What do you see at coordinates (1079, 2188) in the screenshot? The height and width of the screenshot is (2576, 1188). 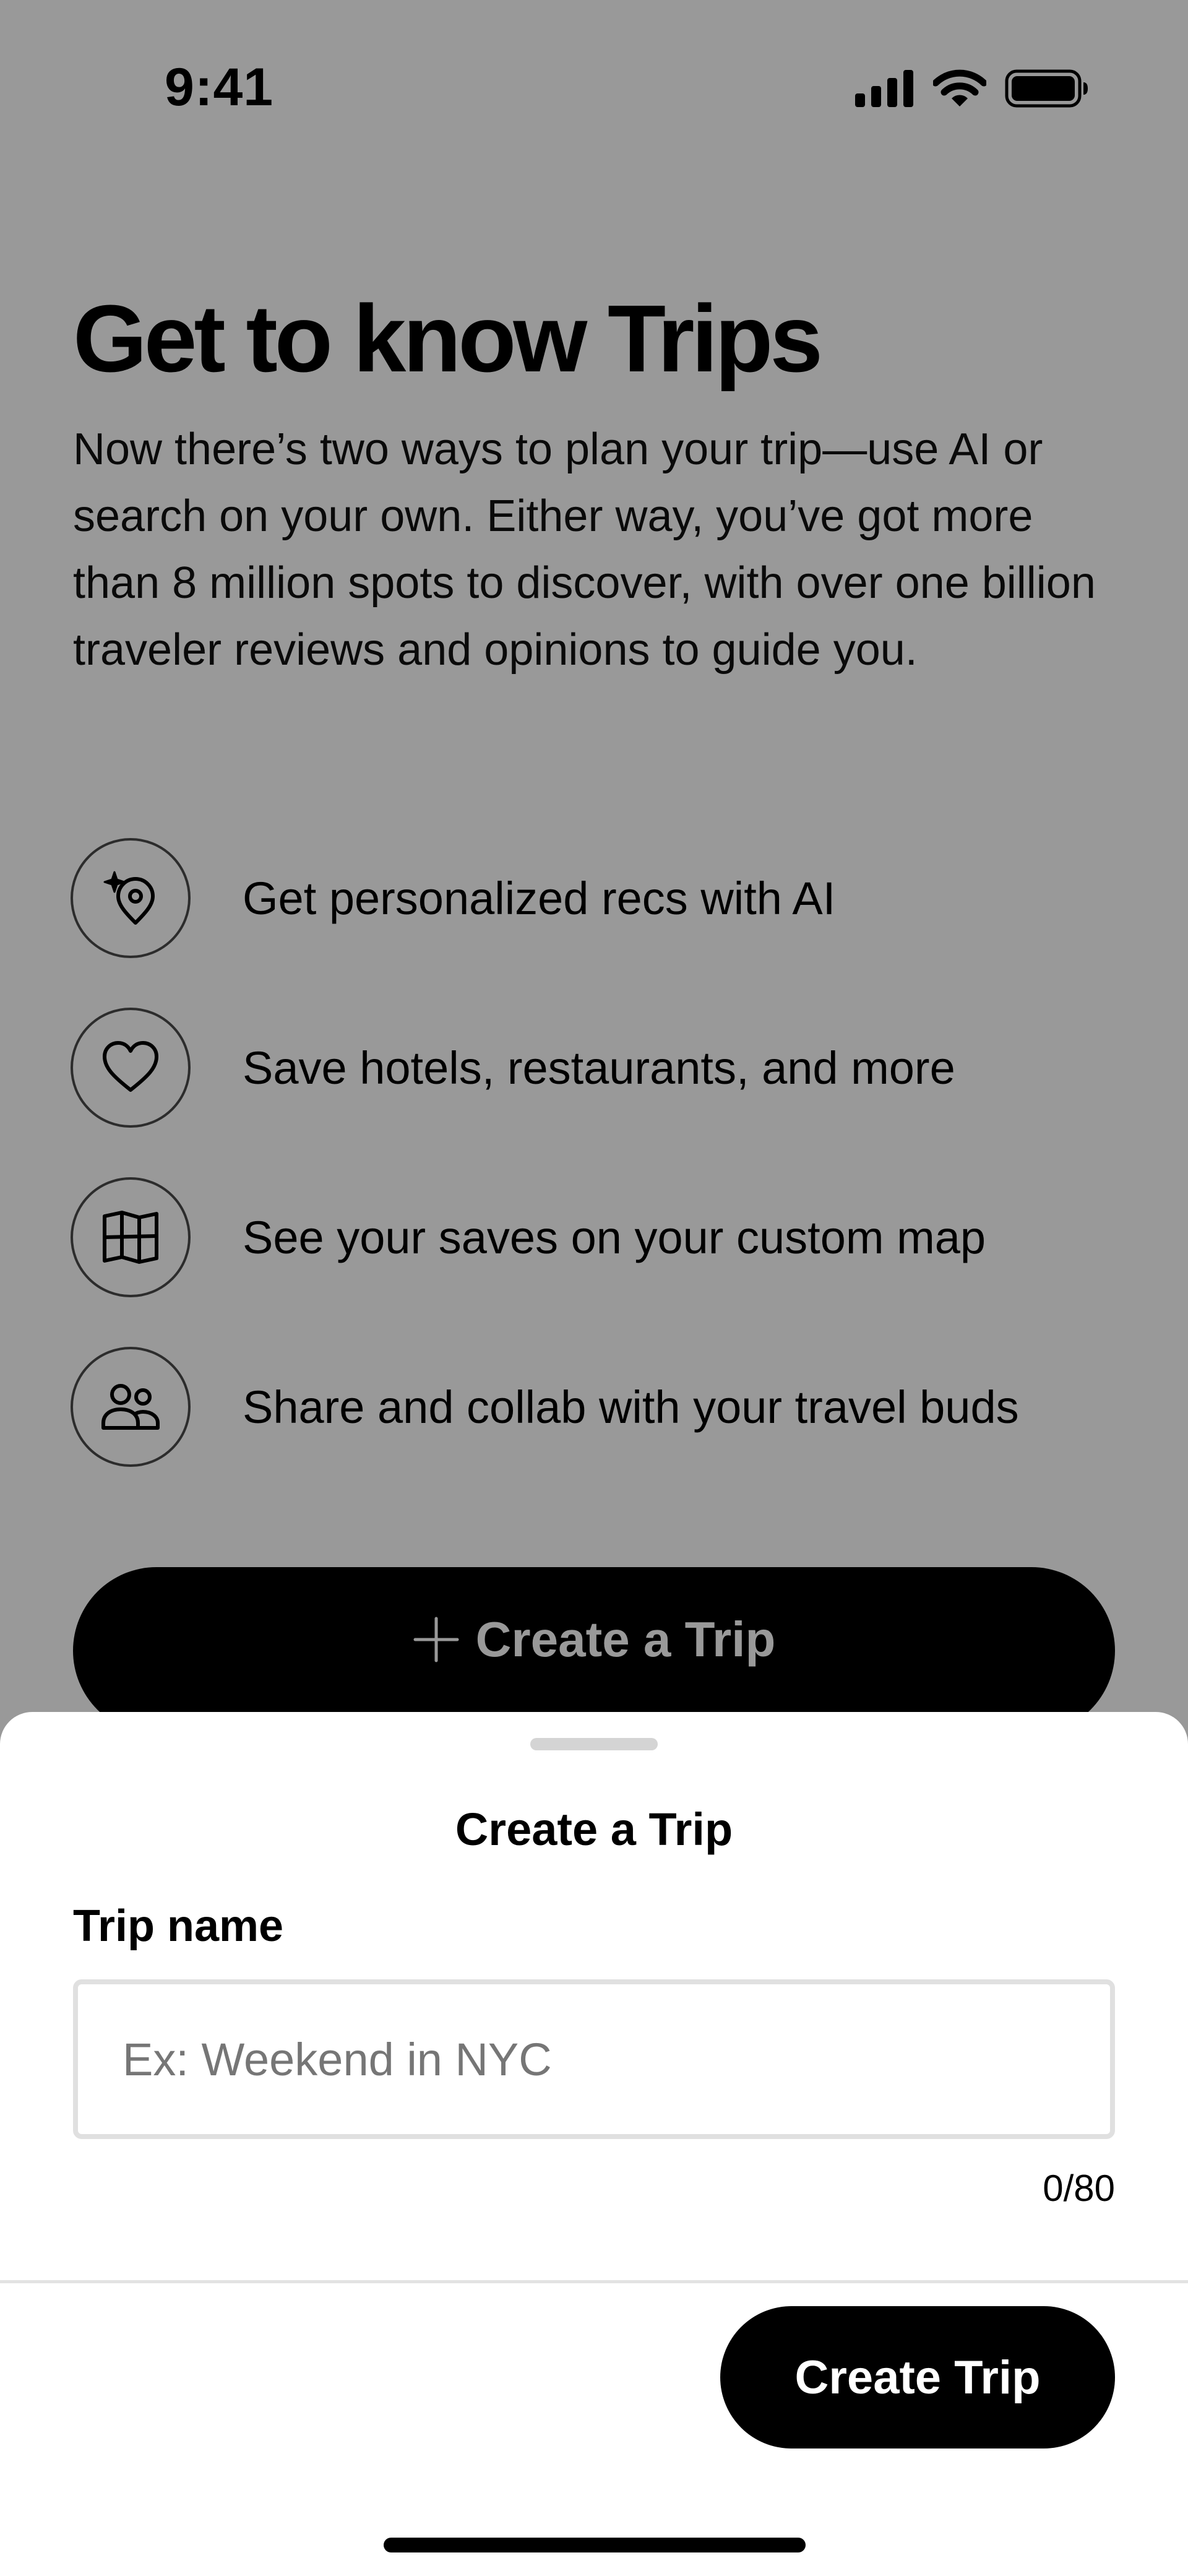 I see `character-counter: 0/80` at bounding box center [1079, 2188].